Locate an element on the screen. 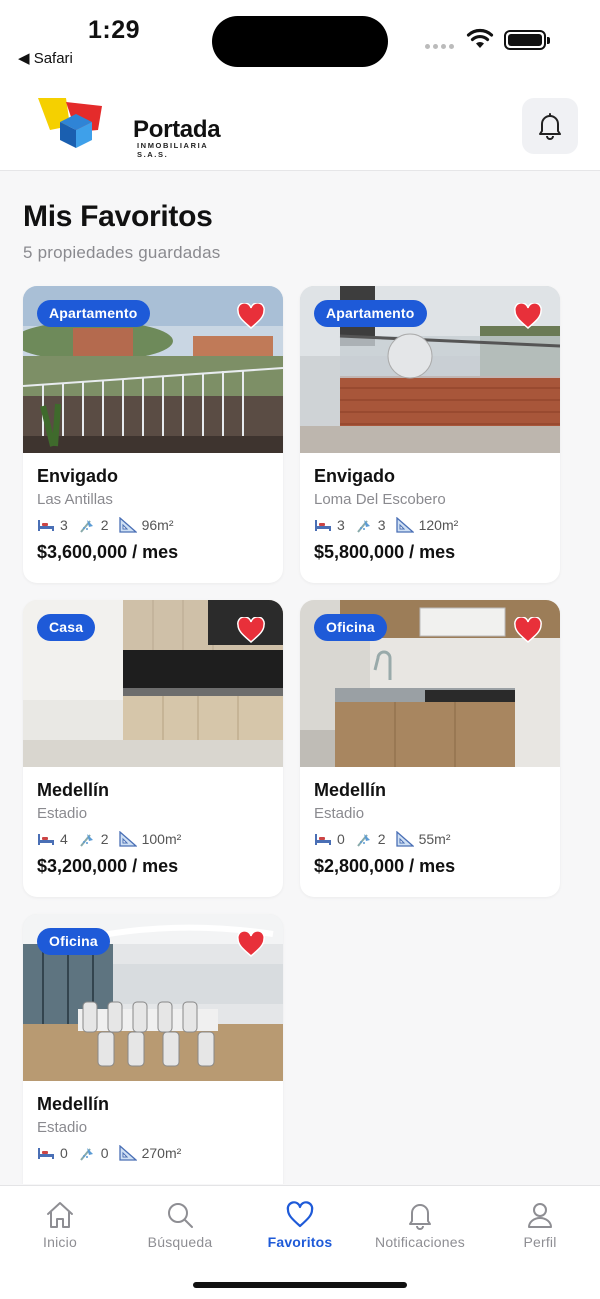 The width and height of the screenshot is (600, 1299). area-feature: 120m² is located at coordinates (427, 525).